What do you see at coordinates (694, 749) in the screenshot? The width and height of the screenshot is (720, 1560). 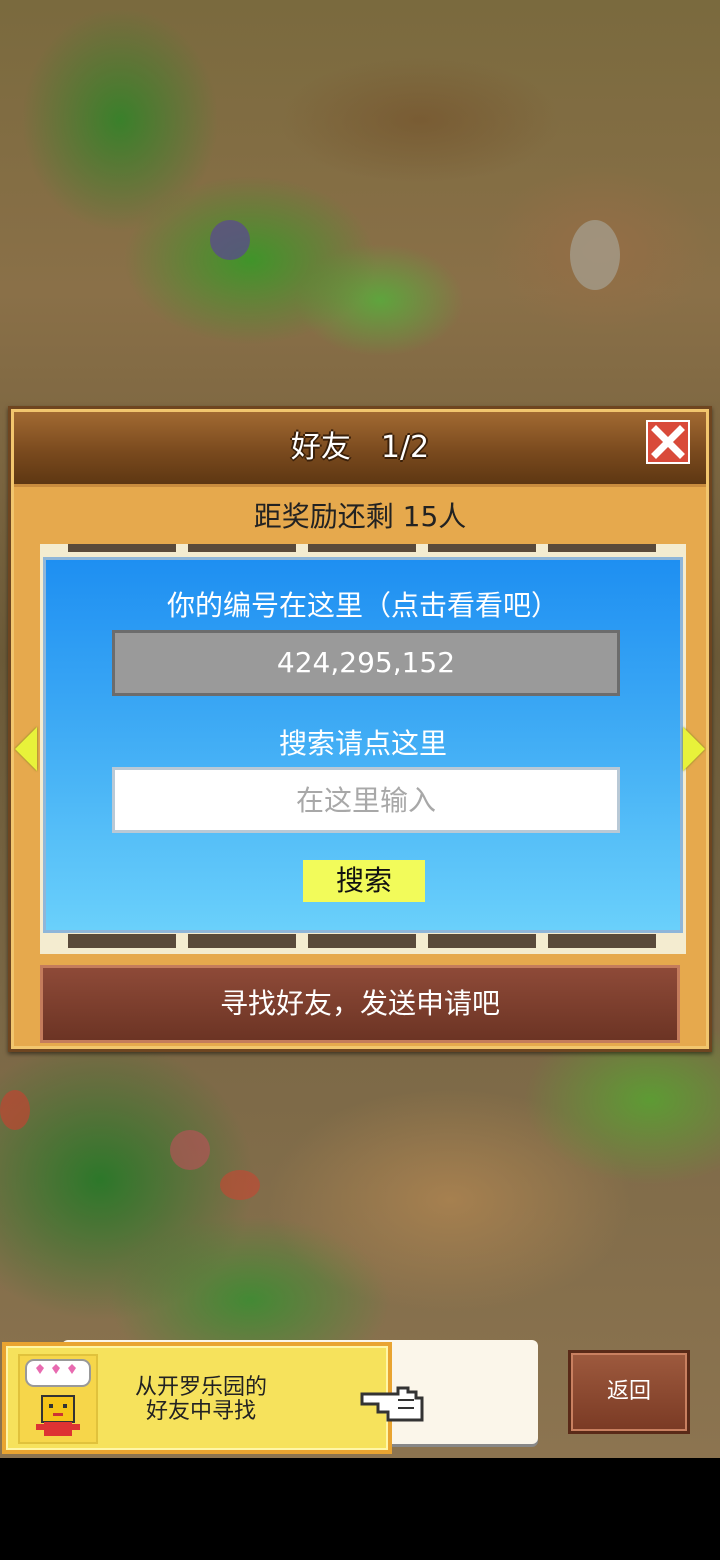 I see `next-page-arrow-icon` at bounding box center [694, 749].